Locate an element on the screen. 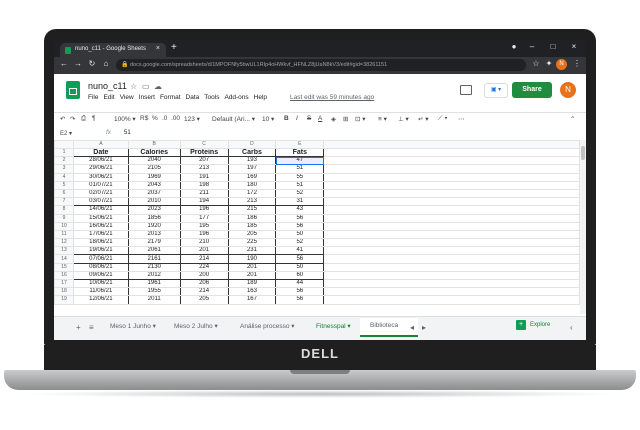 The image size is (640, 430). table-cell: 1920 is located at coordinates (154, 226).